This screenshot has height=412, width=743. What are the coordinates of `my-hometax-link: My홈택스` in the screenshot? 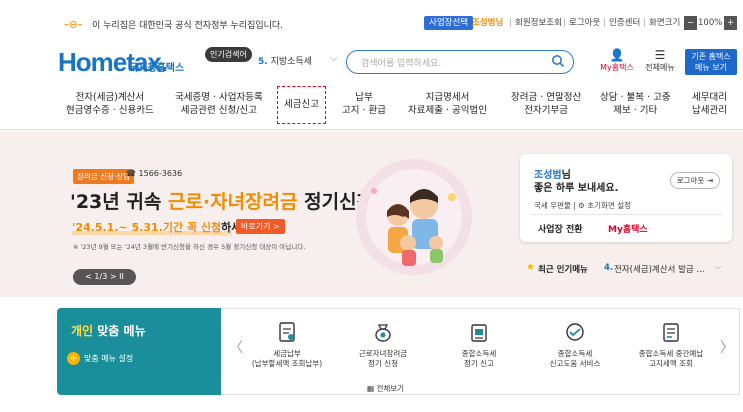 It's located at (628, 228).